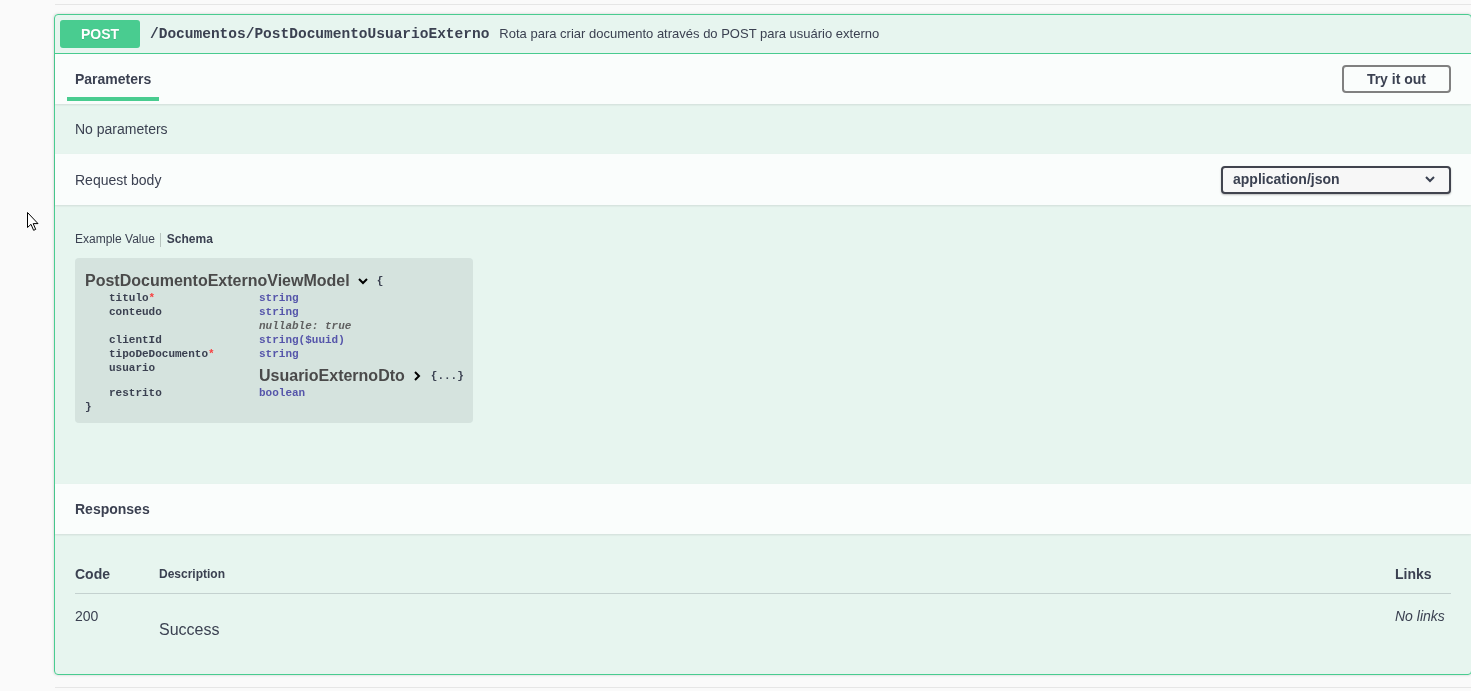 This screenshot has width=1471, height=691. What do you see at coordinates (302, 340) in the screenshot?
I see `property-type: string($uuid)` at bounding box center [302, 340].